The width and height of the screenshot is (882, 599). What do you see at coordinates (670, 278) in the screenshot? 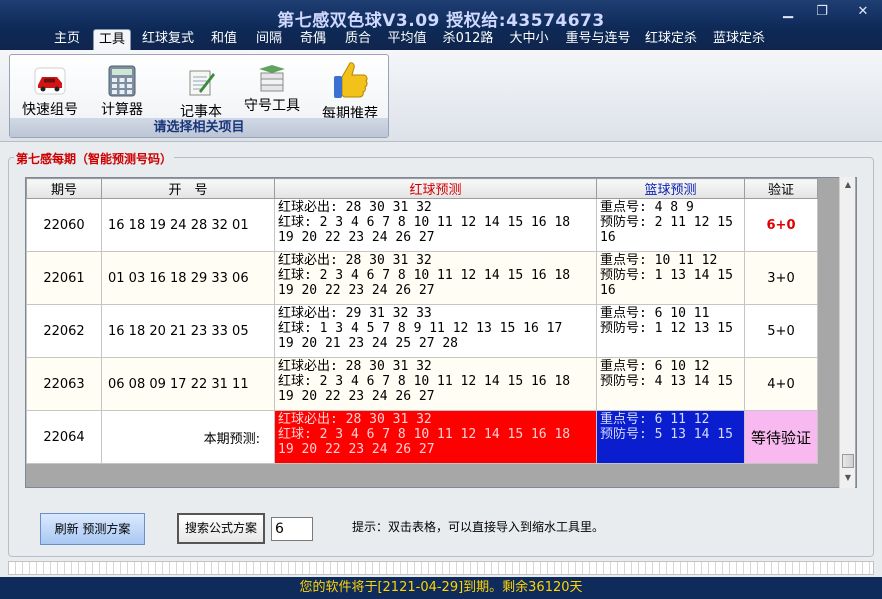
I see `cell-blue-prediction: 重点号: 10 11 12 预防号: 1 13 14 15 16` at bounding box center [670, 278].